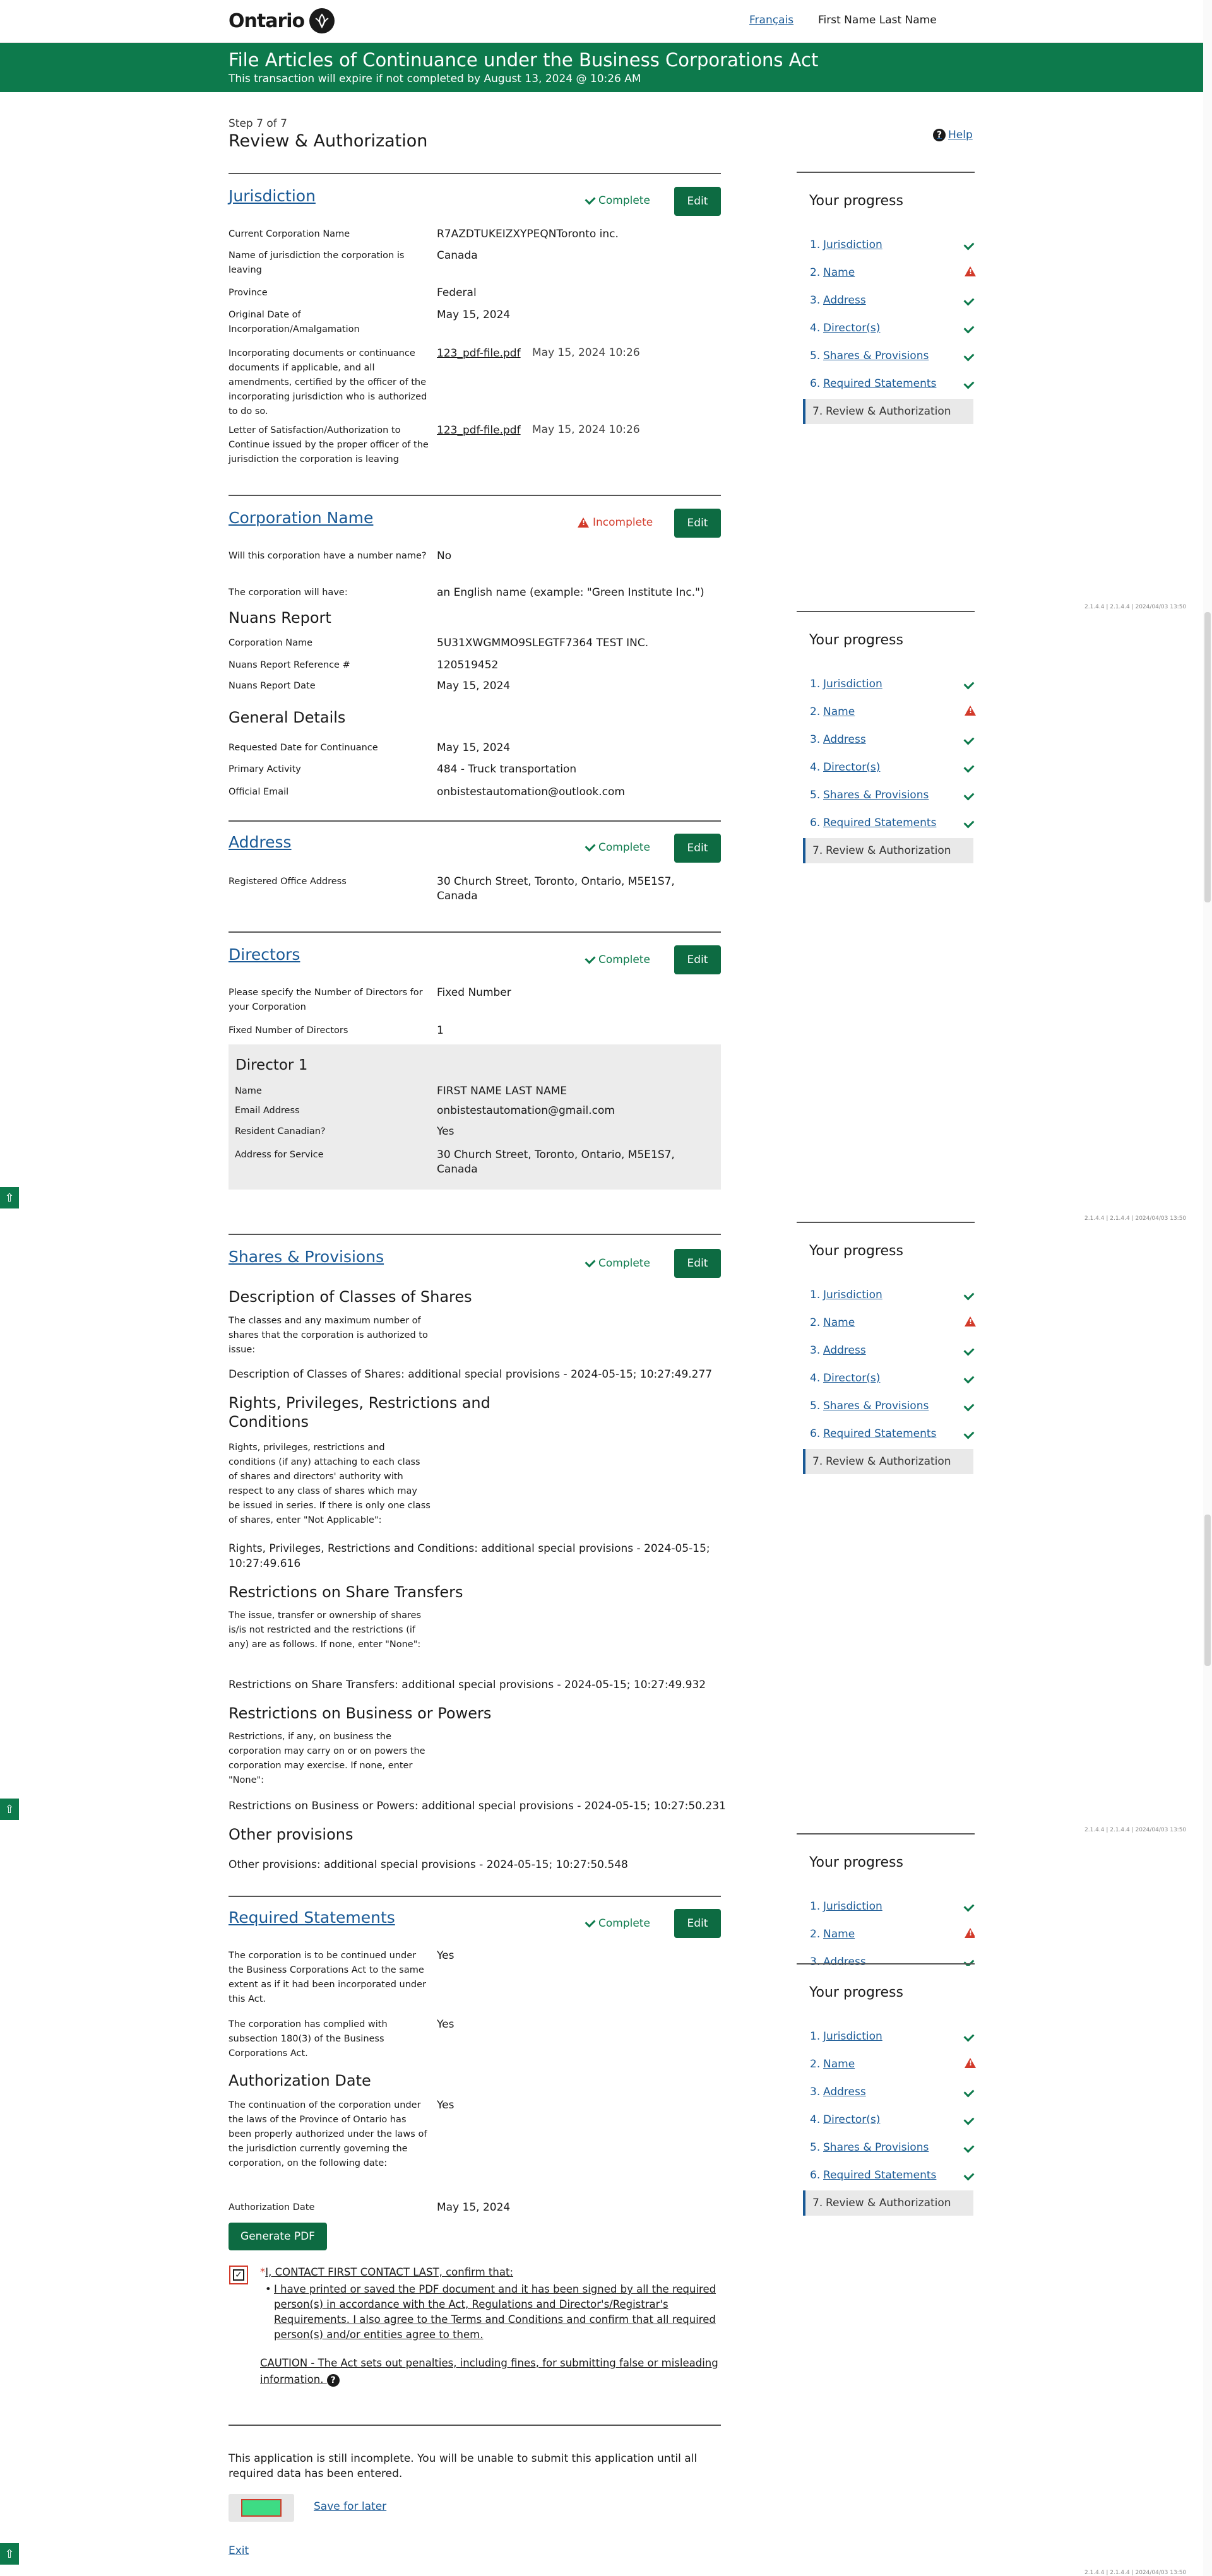 This screenshot has width=1212, height=2576. I want to click on progress-item-number: 4., so click(815, 767).